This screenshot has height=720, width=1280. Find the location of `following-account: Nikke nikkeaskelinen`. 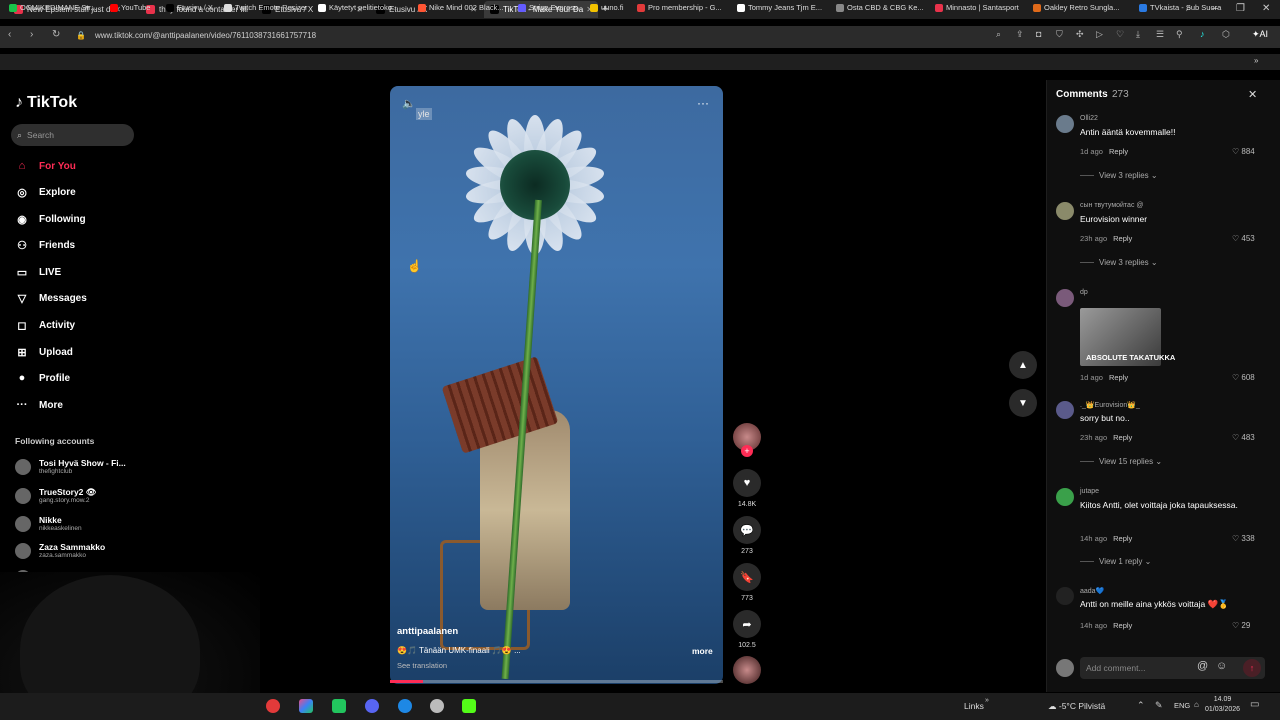

following-account: Nikke nikkeaskelinen is located at coordinates (48, 524).